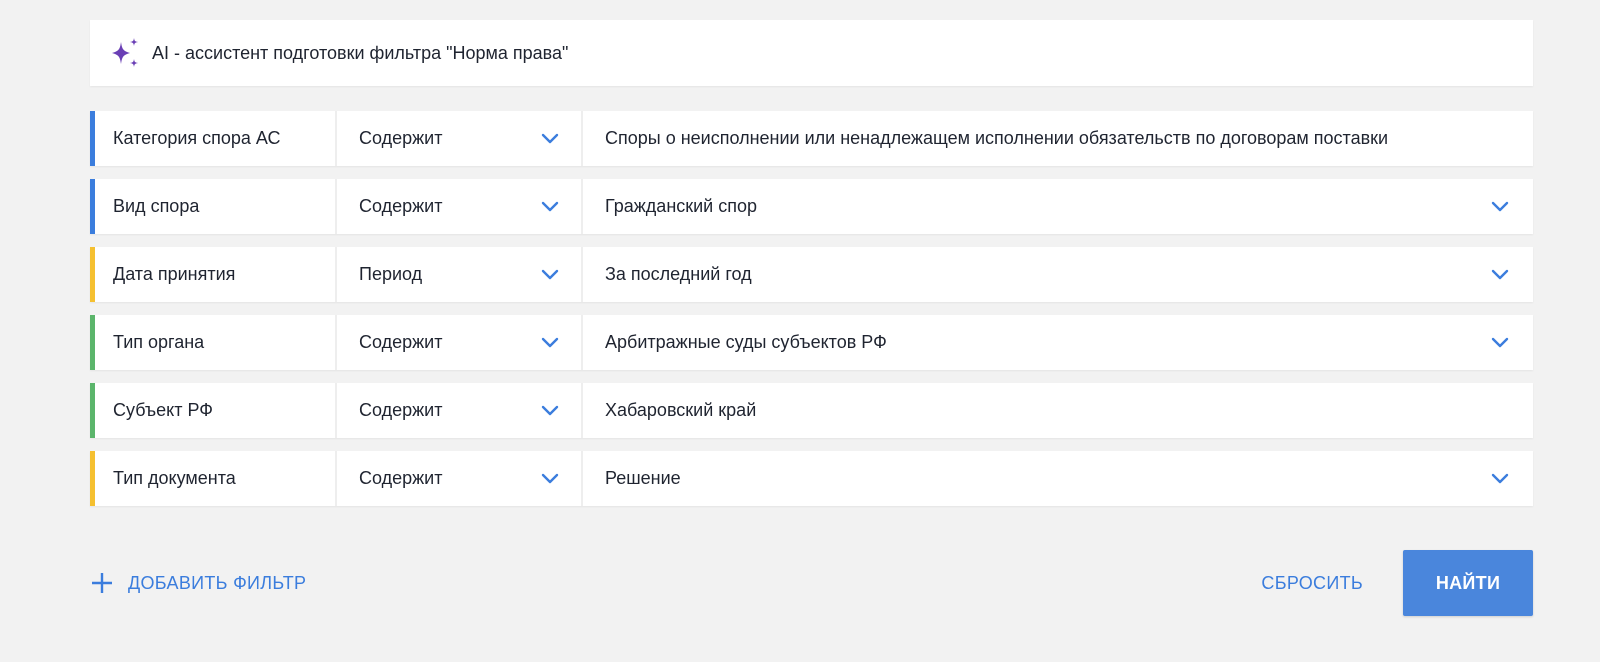 The image size is (1600, 662). I want to click on filter-value-select: Решение, so click(1058, 478).